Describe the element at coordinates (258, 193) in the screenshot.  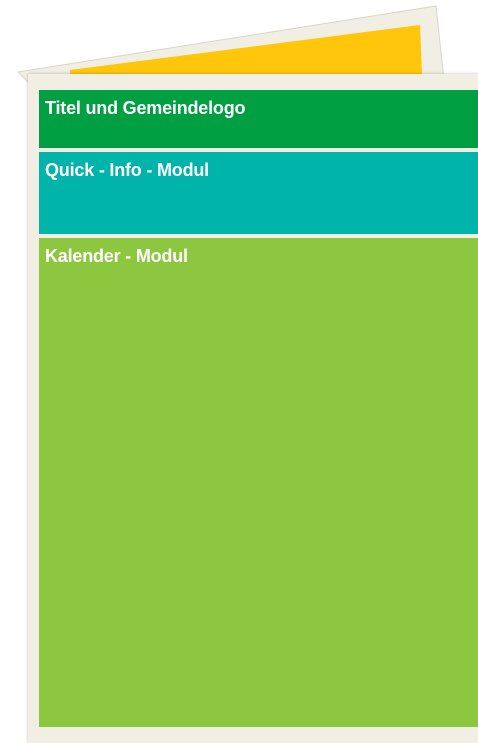
I see `quick-info-module: Quick - Info - Modul` at that location.